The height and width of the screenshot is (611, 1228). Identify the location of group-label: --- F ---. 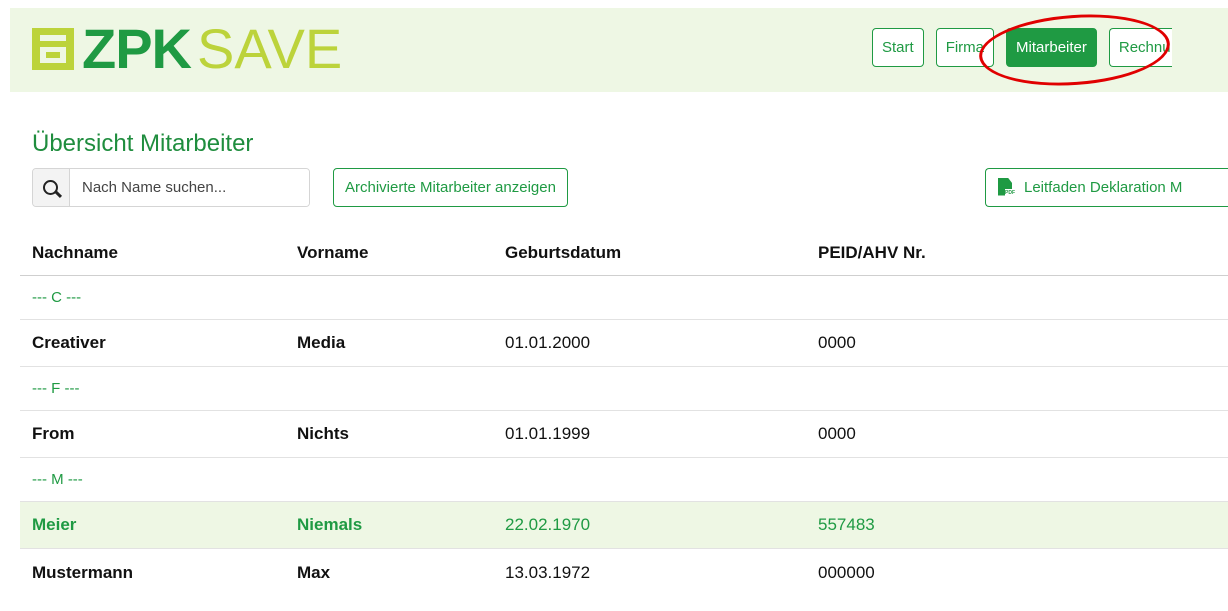
(56, 388).